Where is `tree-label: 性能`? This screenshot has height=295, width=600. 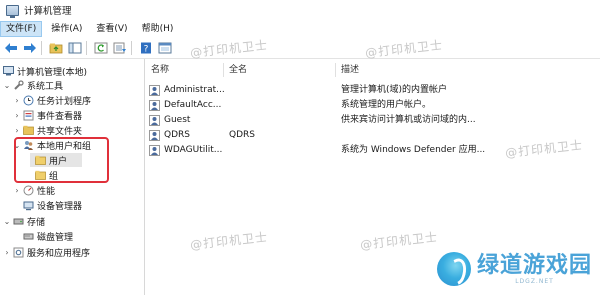
tree-label: 性能 is located at coordinates (46, 191).